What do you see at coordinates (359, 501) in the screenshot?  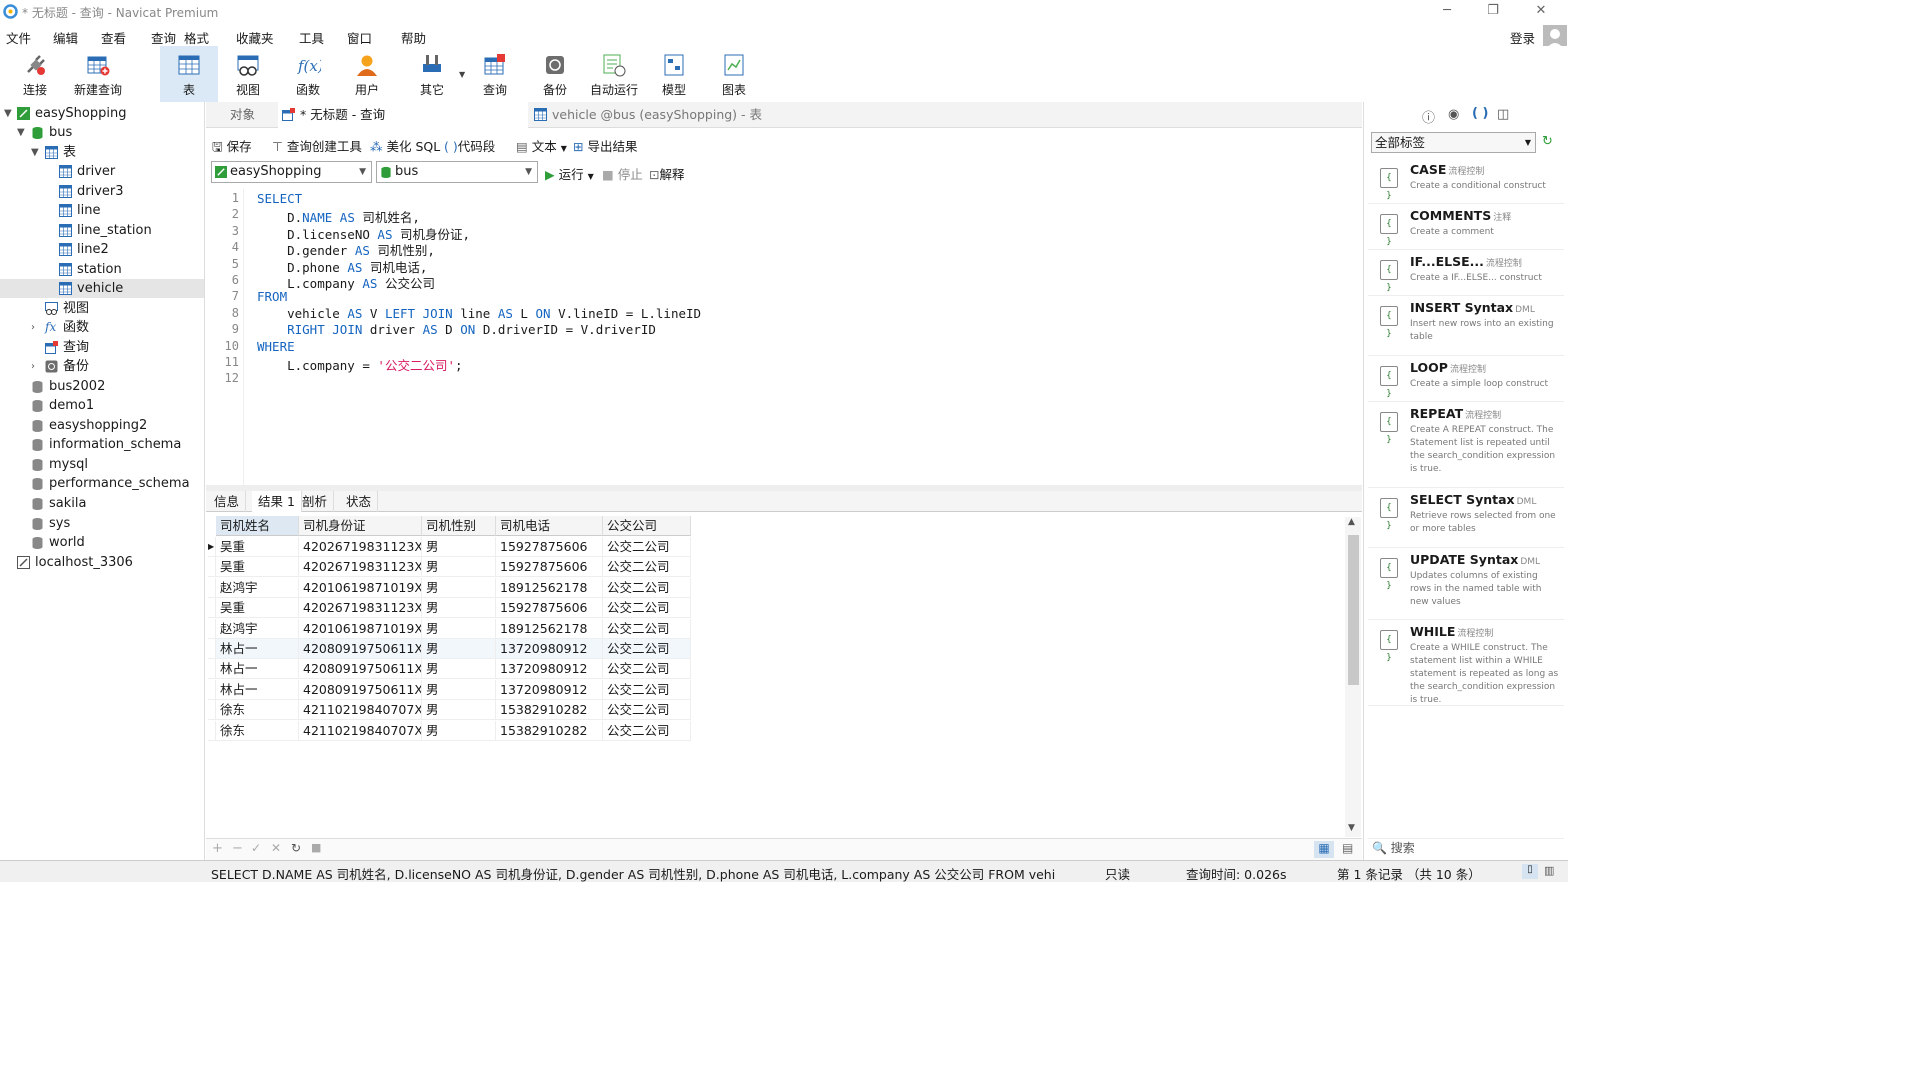 I see `tab-status: 状态` at bounding box center [359, 501].